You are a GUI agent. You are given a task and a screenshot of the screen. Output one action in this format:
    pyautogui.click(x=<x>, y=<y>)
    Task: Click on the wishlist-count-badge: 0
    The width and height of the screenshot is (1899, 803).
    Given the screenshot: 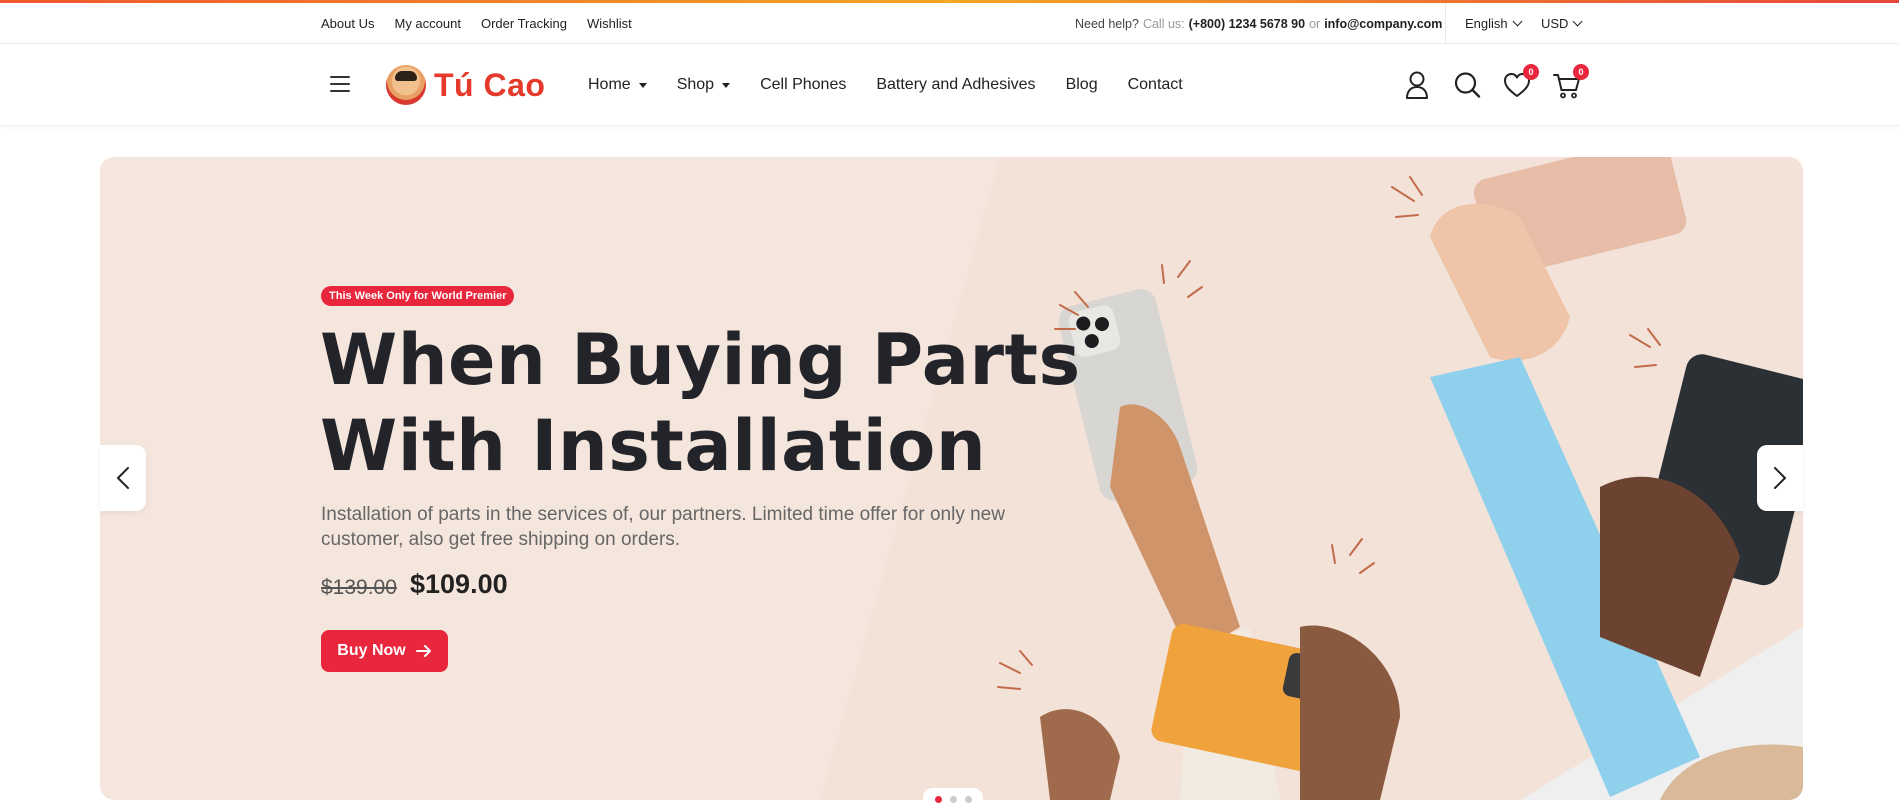 What is the action you would take?
    pyautogui.click(x=1531, y=72)
    